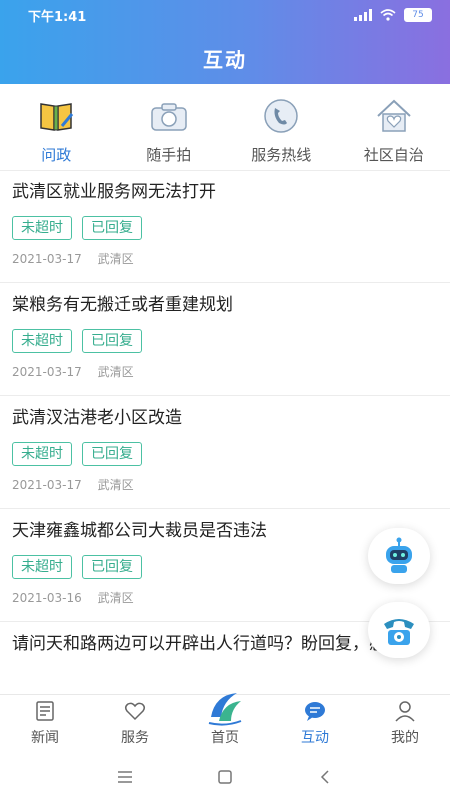 The width and height of the screenshot is (450, 800). Describe the element at coordinates (405, 725) in the screenshot. I see `nav-mine: 我的` at that location.